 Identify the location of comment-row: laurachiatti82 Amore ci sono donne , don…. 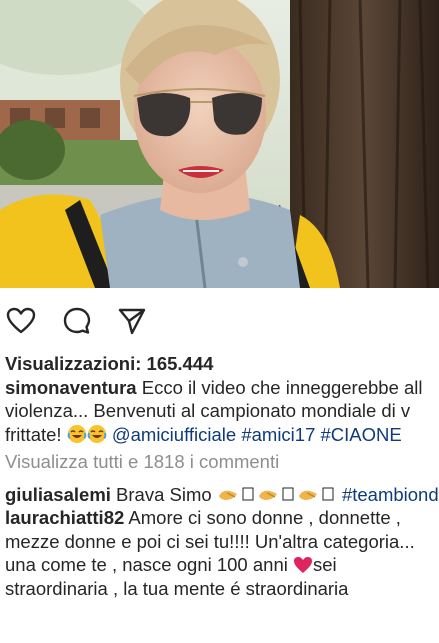
(222, 518).